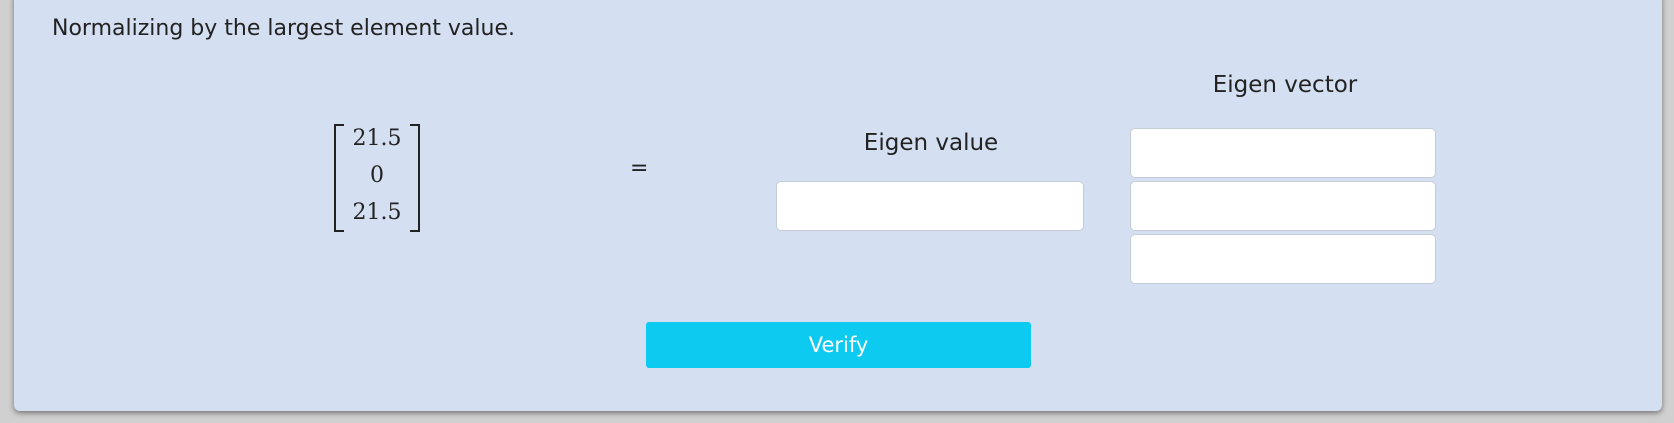  Describe the element at coordinates (377, 212) in the screenshot. I see `matrix-entry-3: 21.5` at that location.